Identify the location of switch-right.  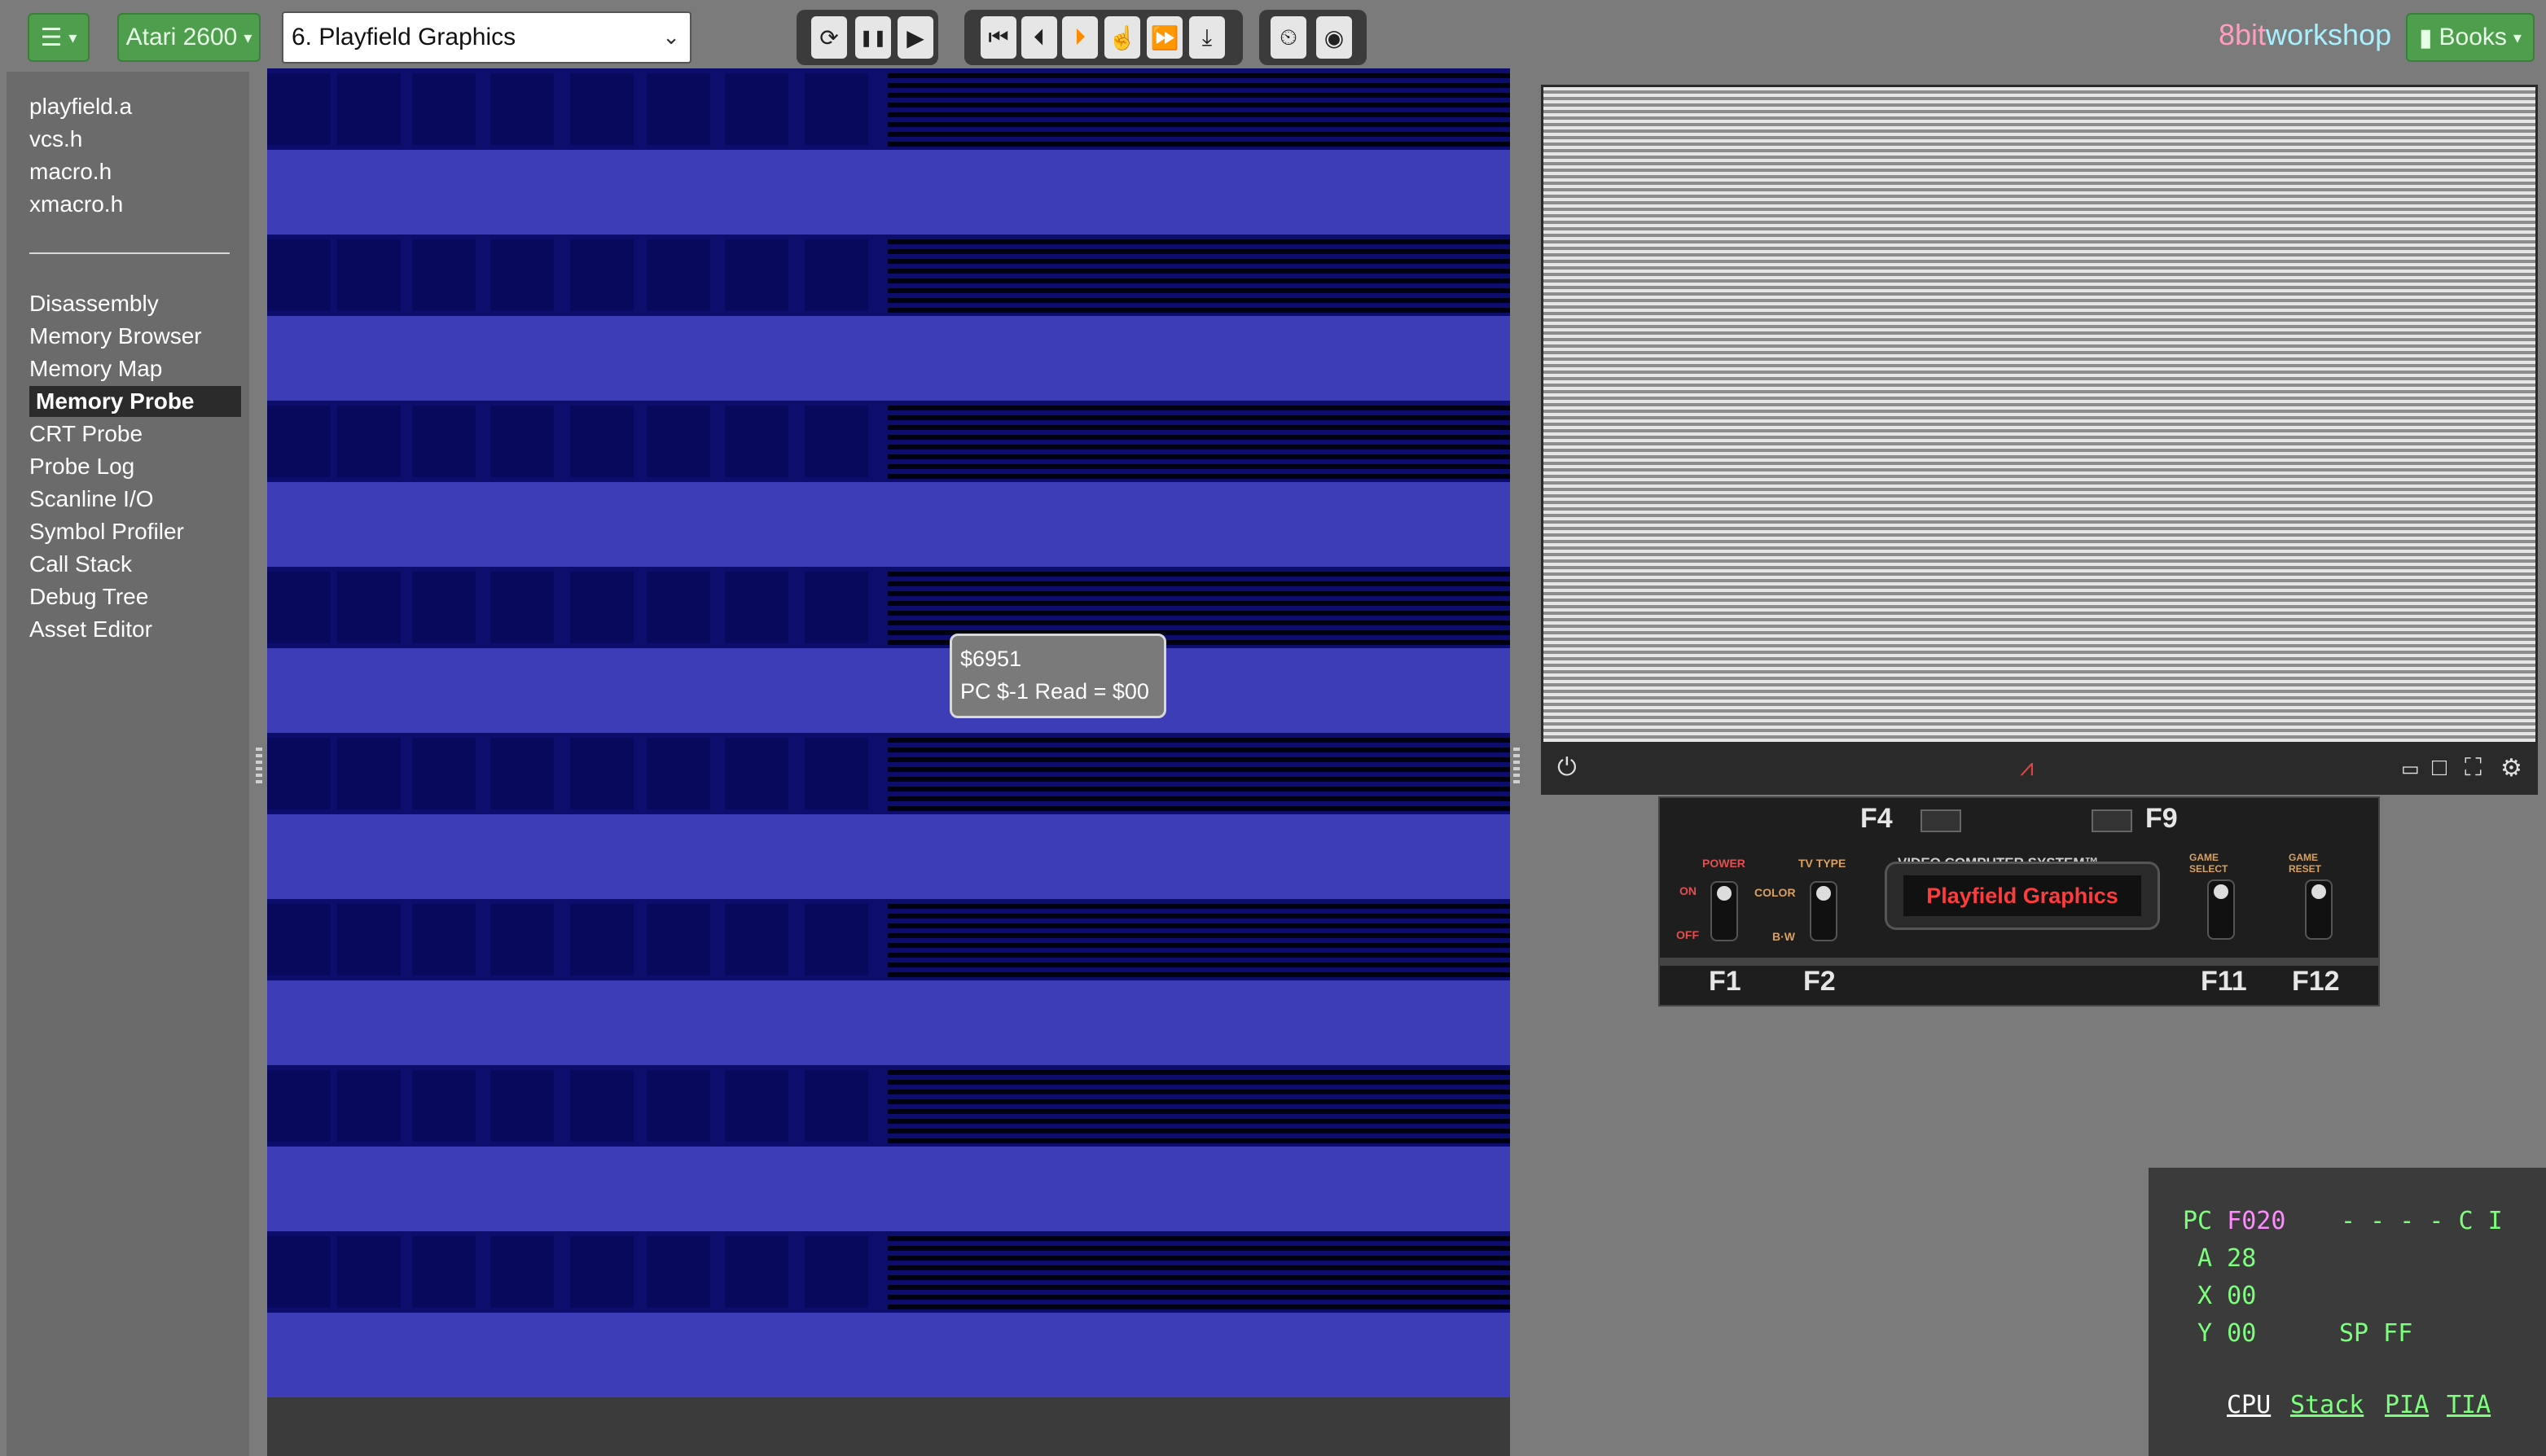
(2112, 820).